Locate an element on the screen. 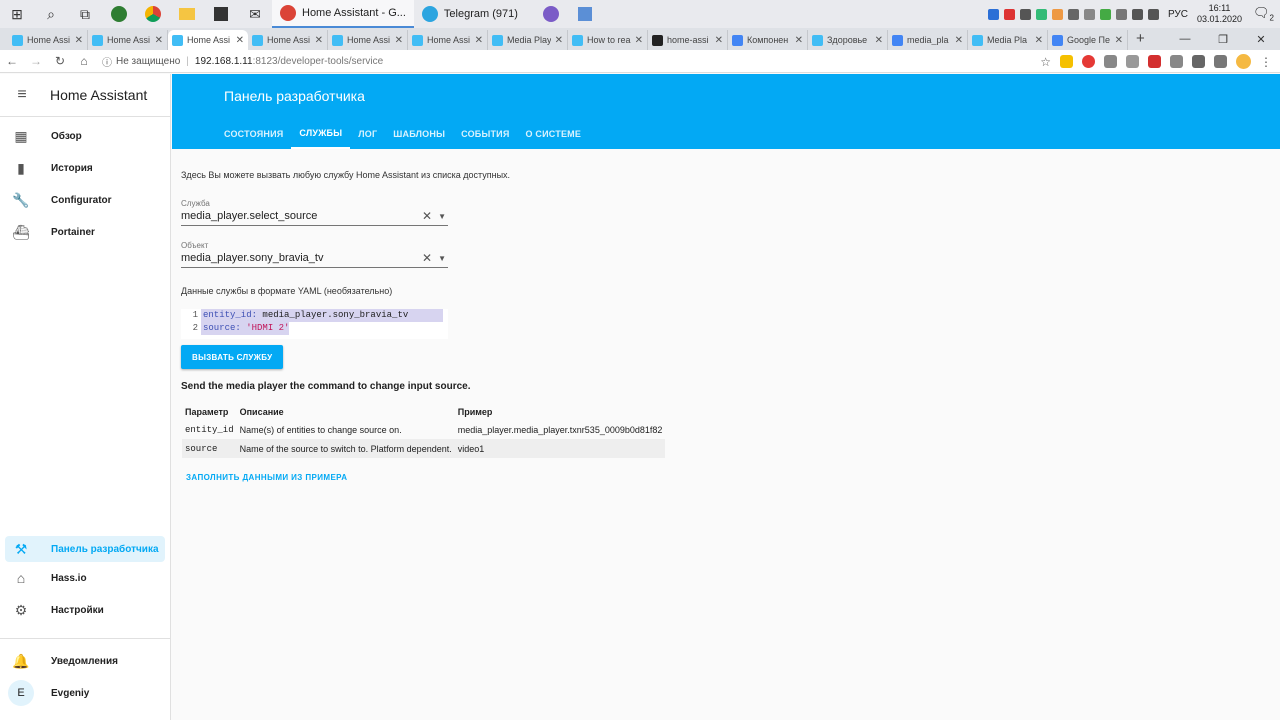 The image size is (1280, 720). forward-icon: → is located at coordinates (36, 61).